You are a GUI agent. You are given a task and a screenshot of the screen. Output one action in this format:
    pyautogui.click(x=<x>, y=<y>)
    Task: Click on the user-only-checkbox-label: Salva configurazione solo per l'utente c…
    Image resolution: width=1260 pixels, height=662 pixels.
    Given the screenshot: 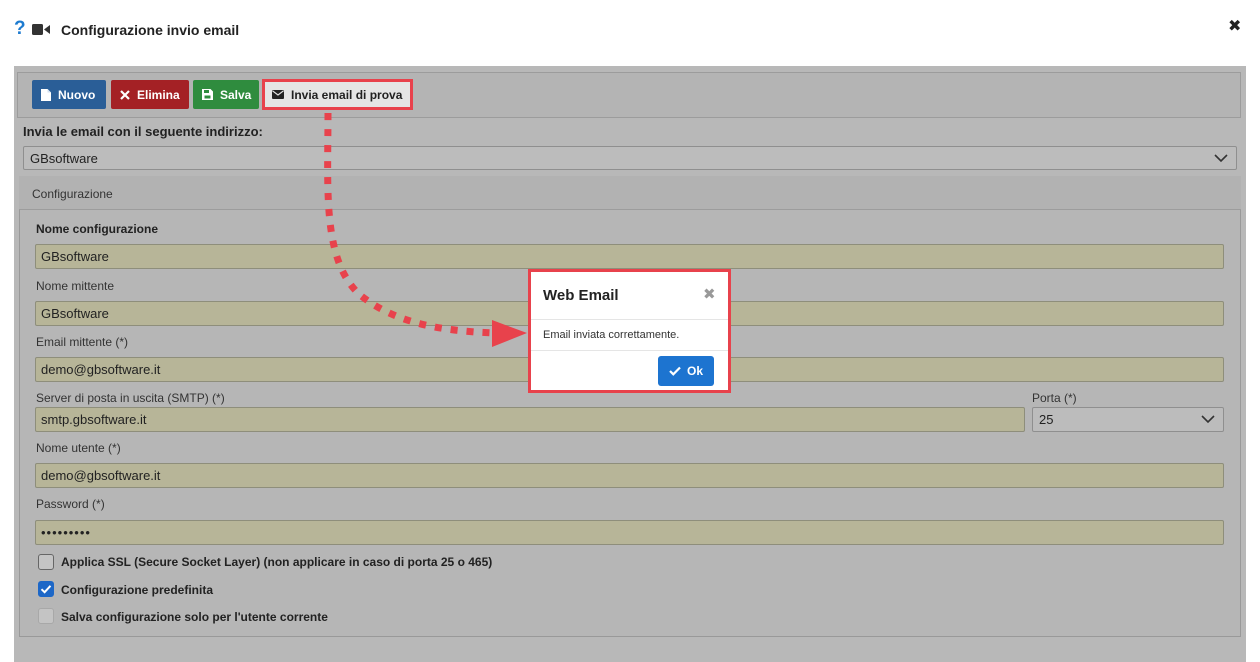 What is the action you would take?
    pyautogui.click(x=194, y=617)
    